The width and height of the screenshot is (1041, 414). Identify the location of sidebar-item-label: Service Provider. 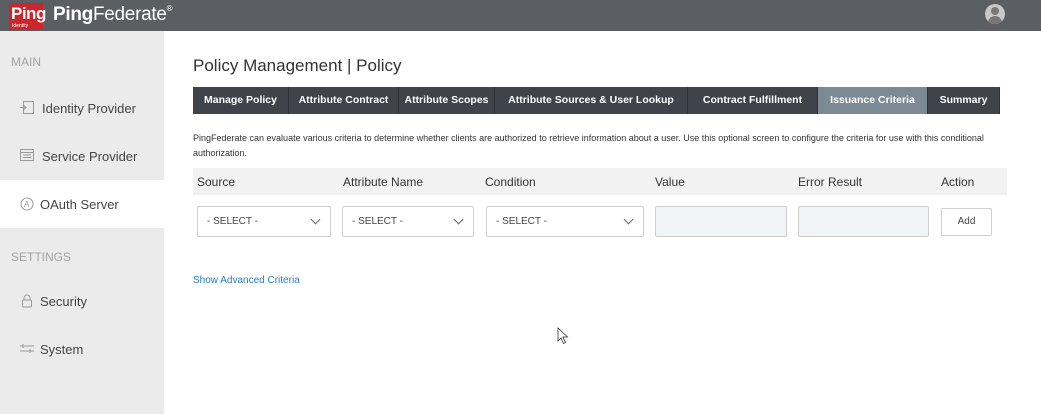
(90, 156).